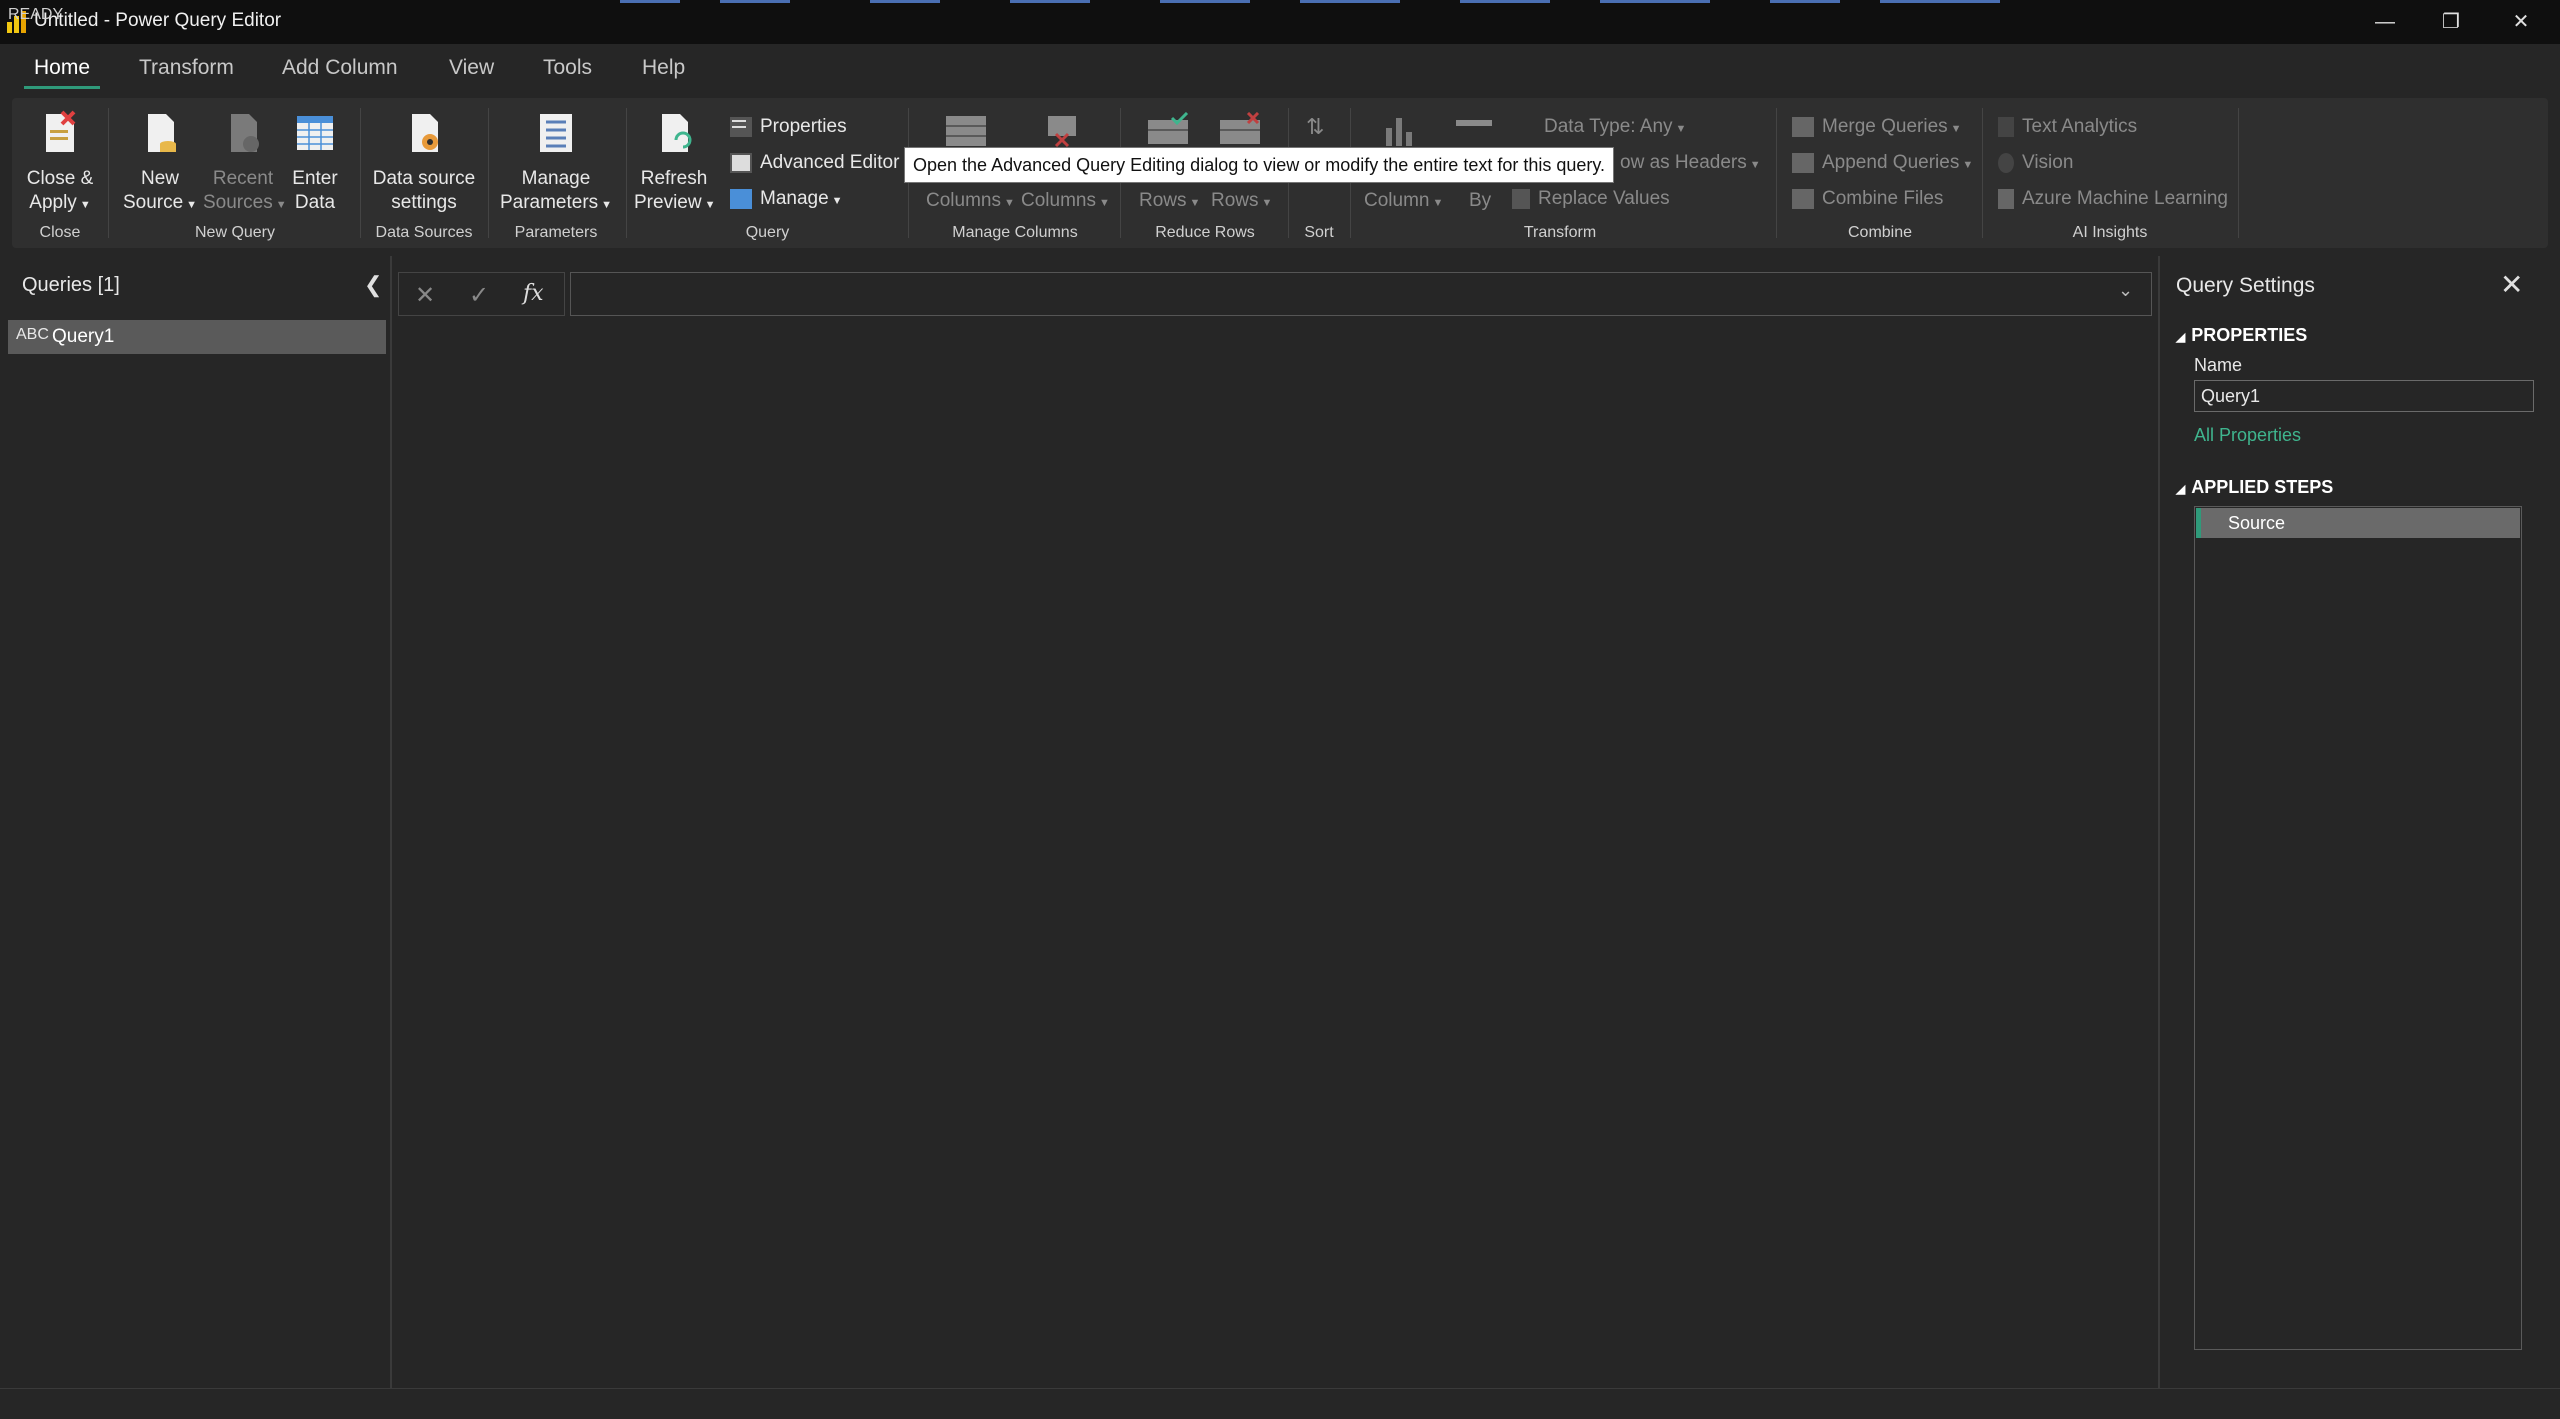 This screenshot has height=1419, width=2560. Describe the element at coordinates (160, 163) in the screenshot. I see `new-source-button: New Source ▼` at that location.